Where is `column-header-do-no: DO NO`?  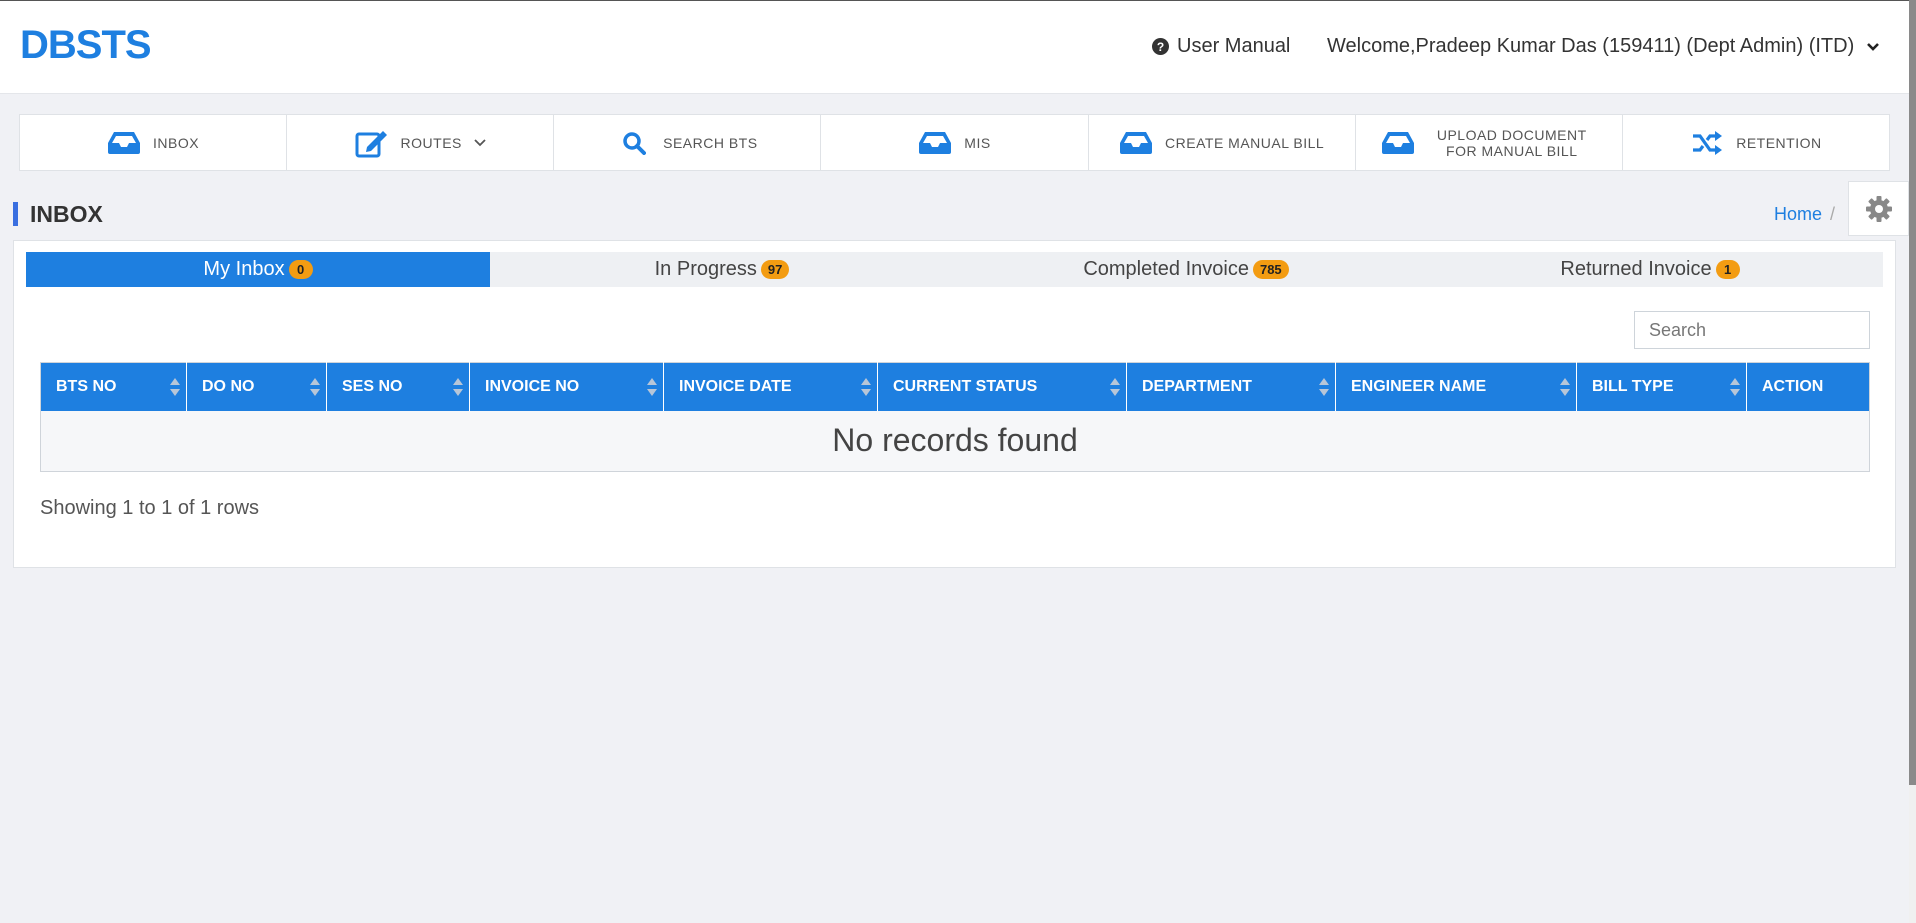 column-header-do-no: DO NO is located at coordinates (256, 386).